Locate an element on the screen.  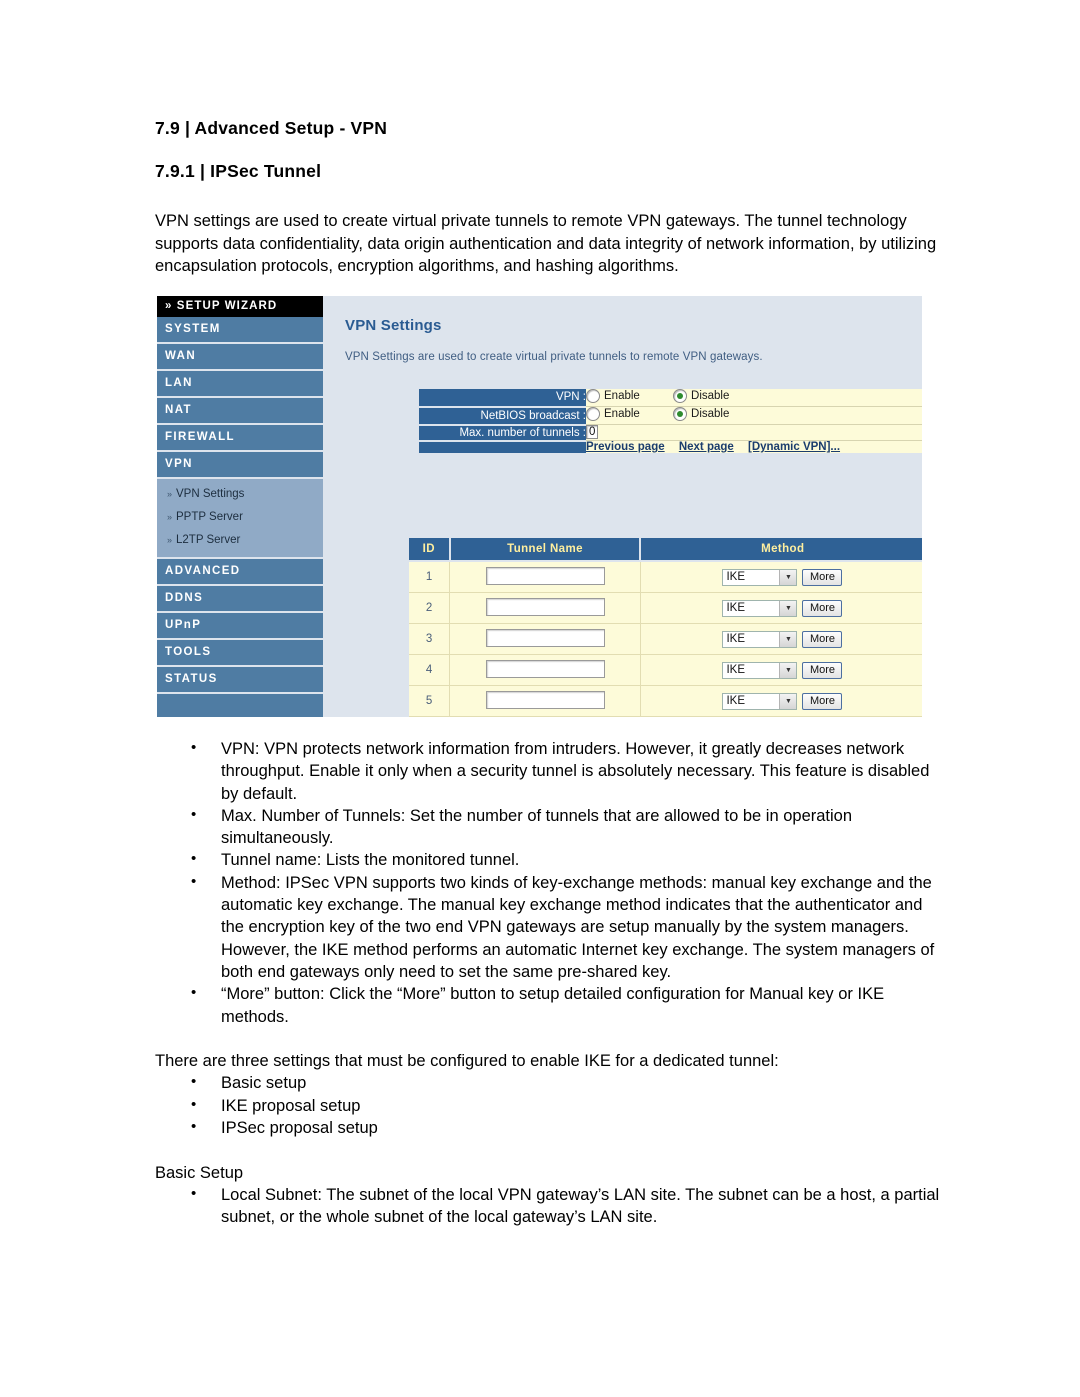
sidebar-subitem-l2tp-server: » L2TP Server is located at coordinates (240, 540).